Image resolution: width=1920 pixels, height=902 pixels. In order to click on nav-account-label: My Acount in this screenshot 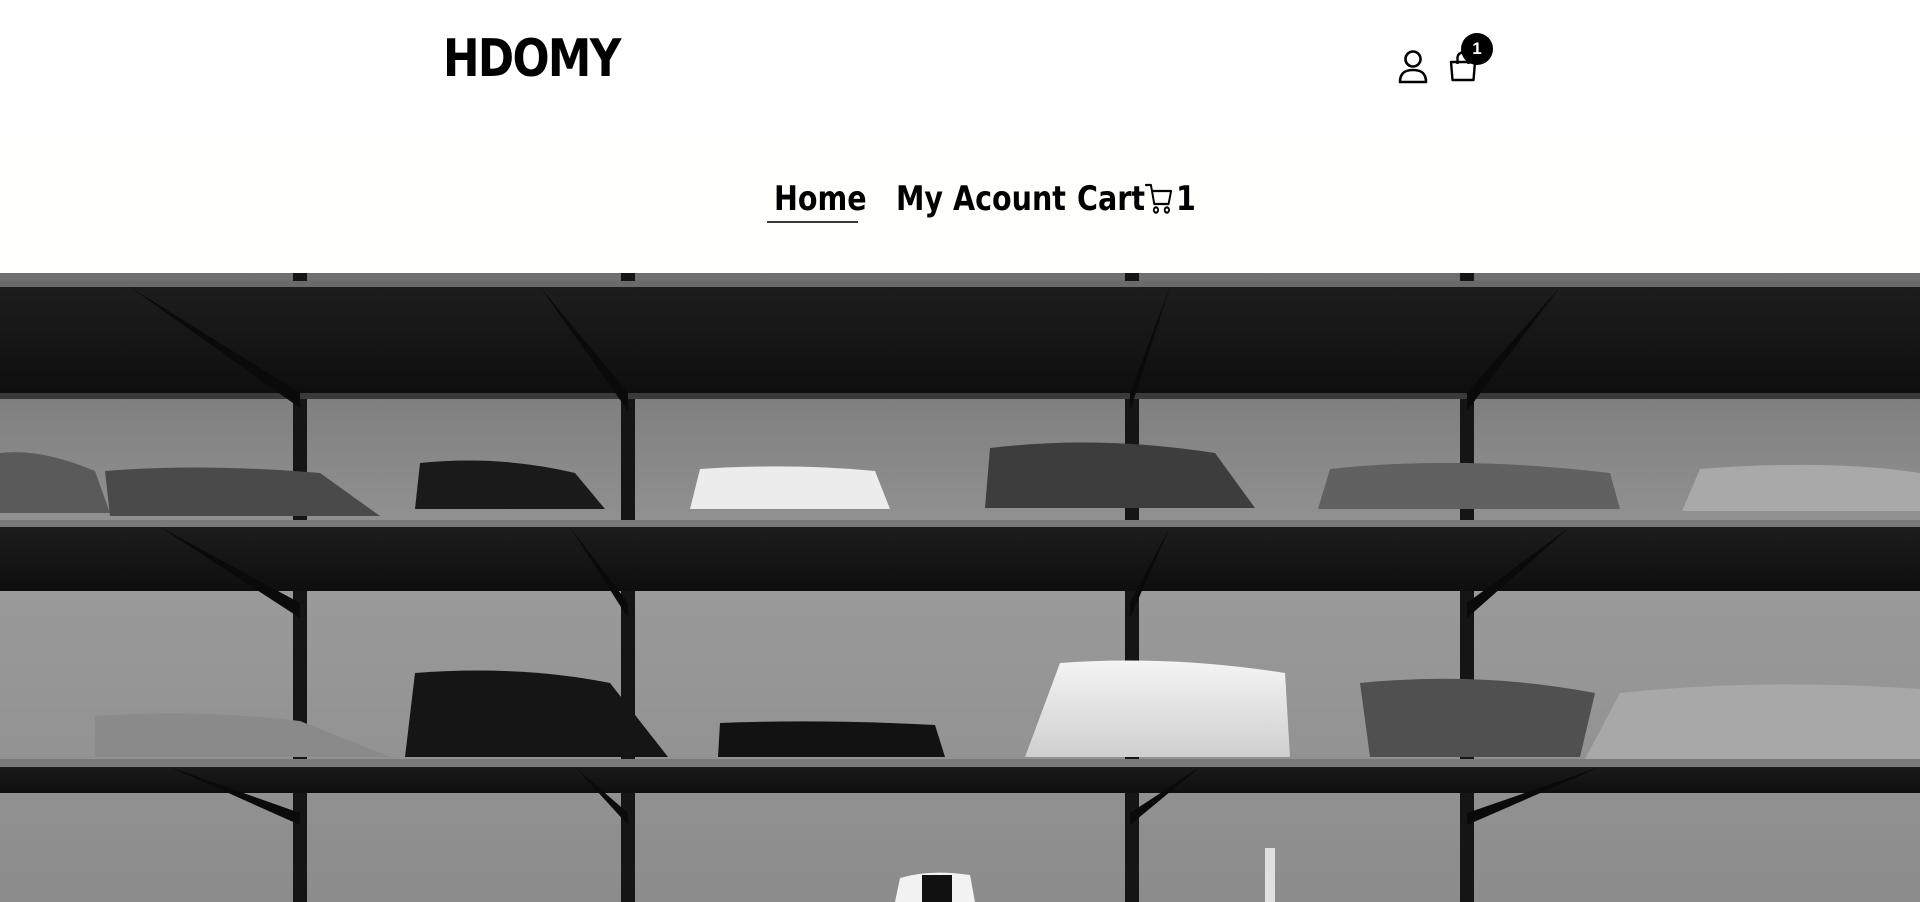, I will do `click(981, 199)`.